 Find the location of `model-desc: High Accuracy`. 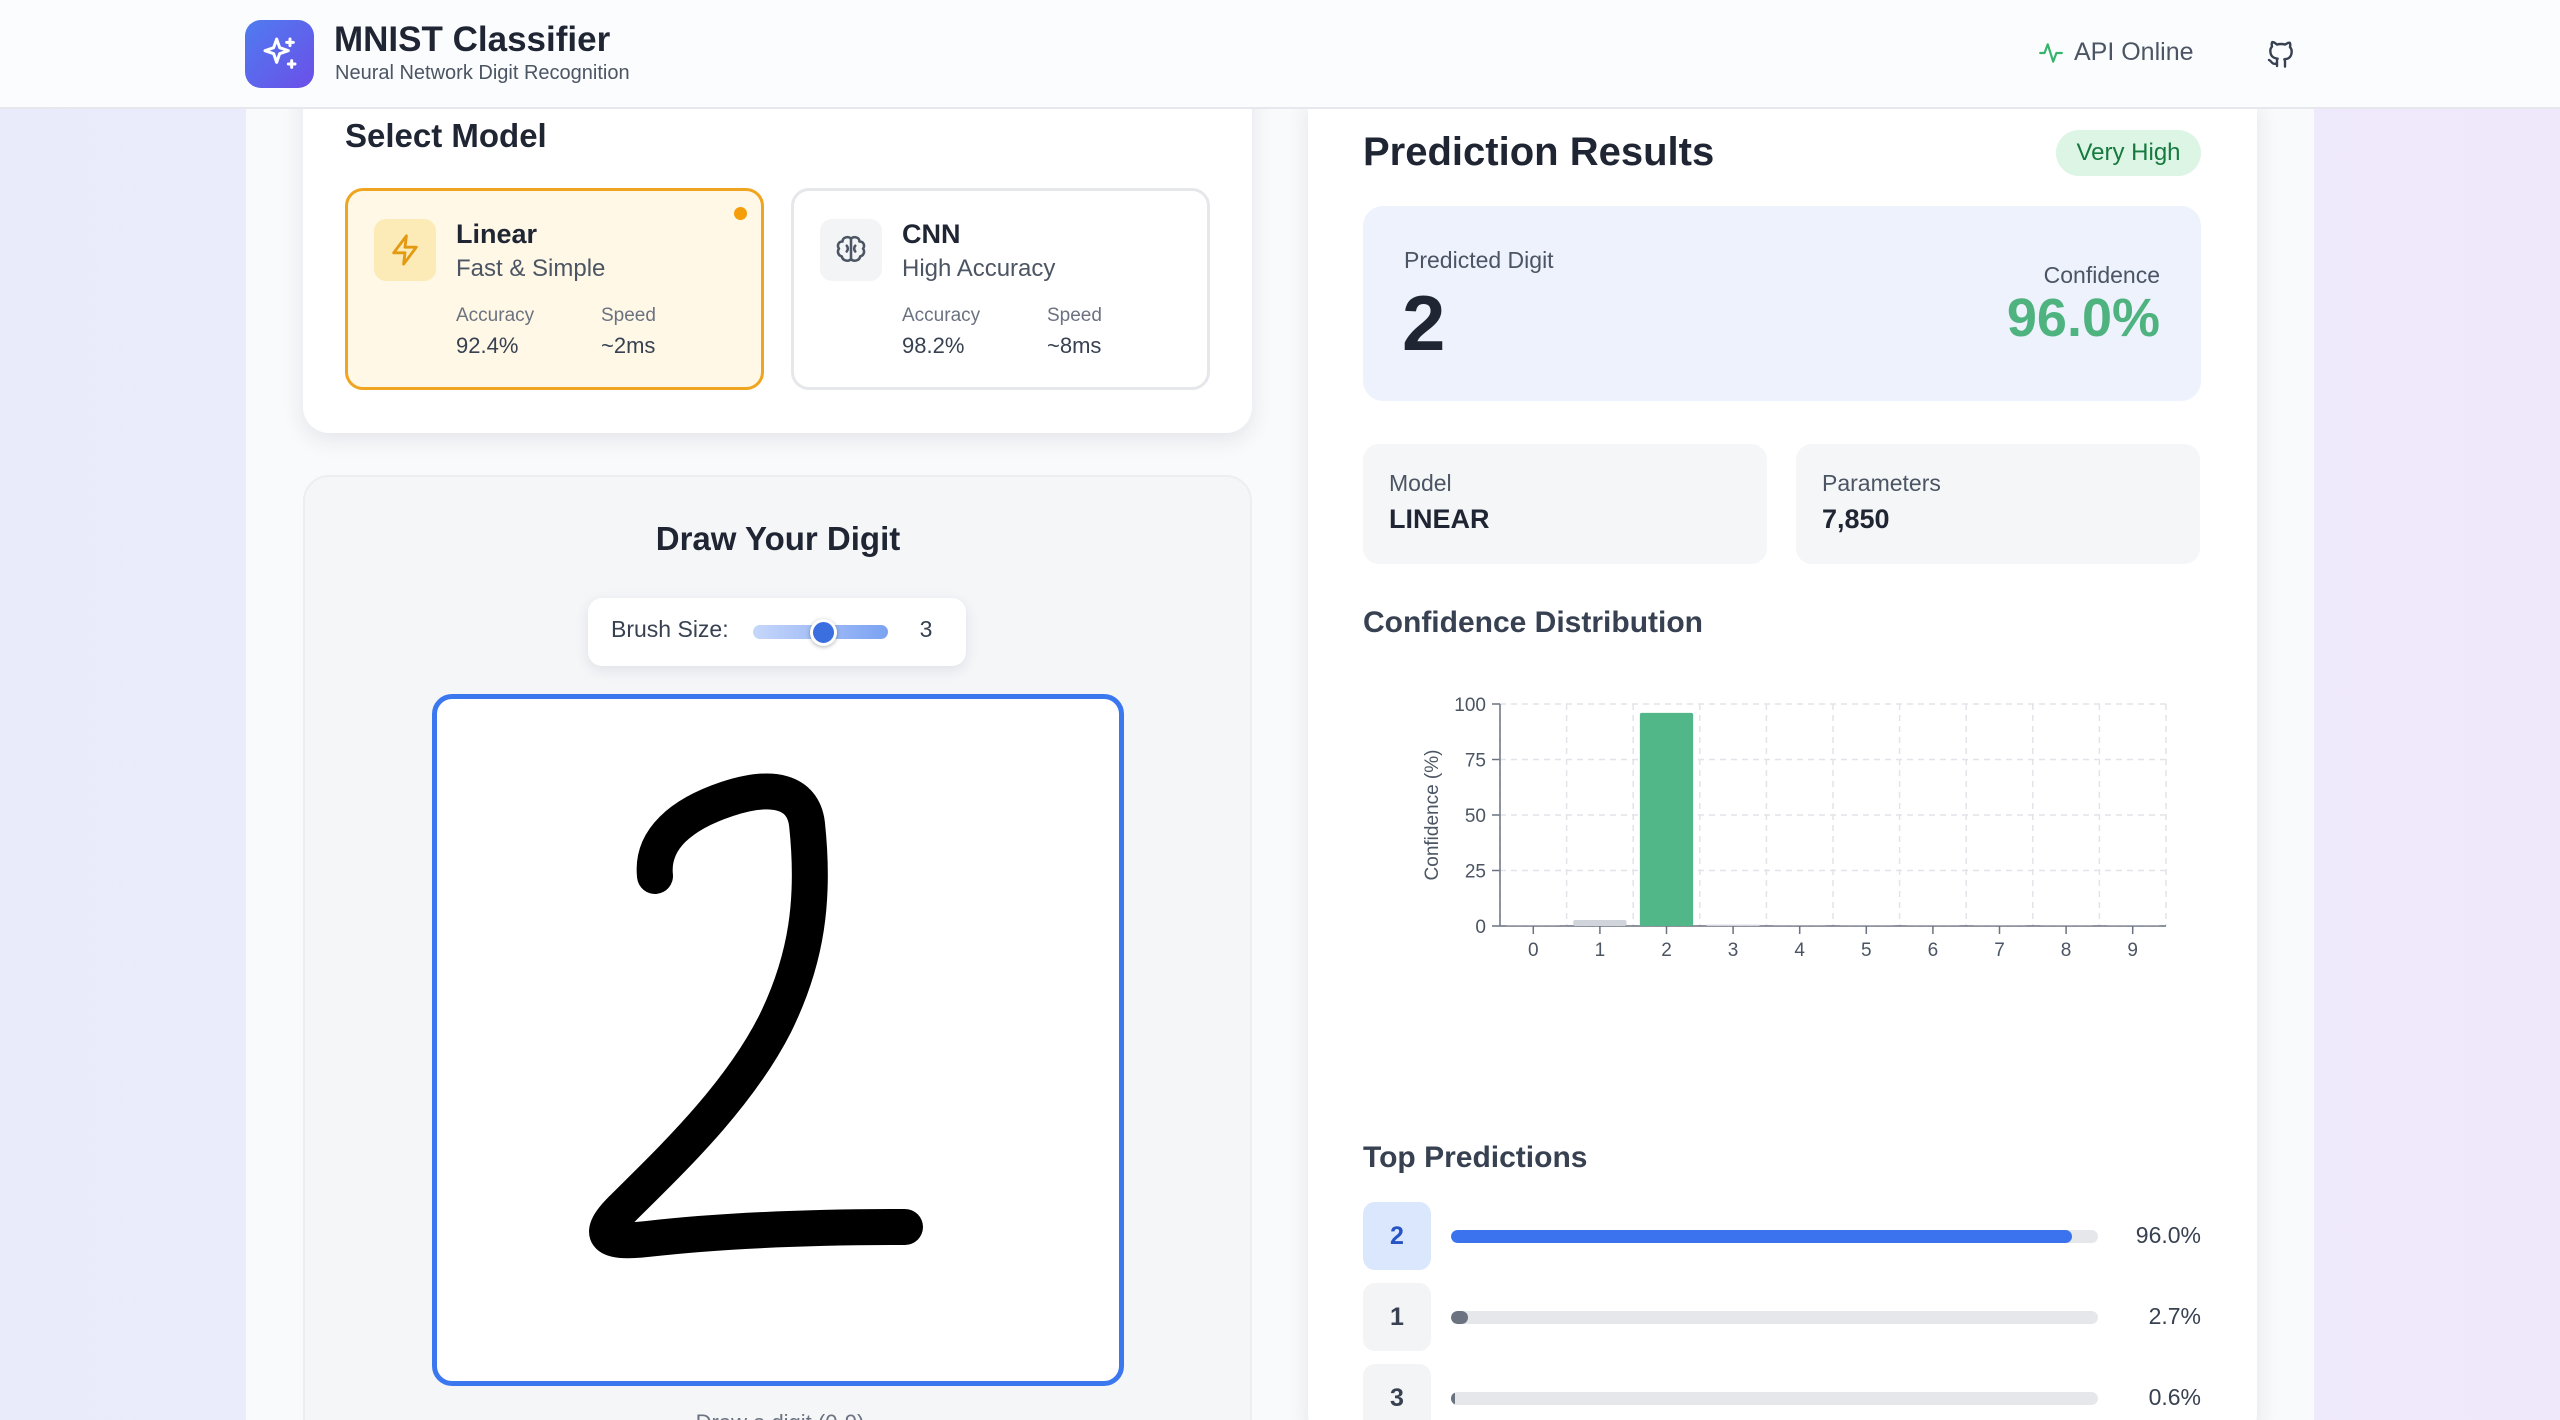

model-desc: High Accuracy is located at coordinates (979, 268).